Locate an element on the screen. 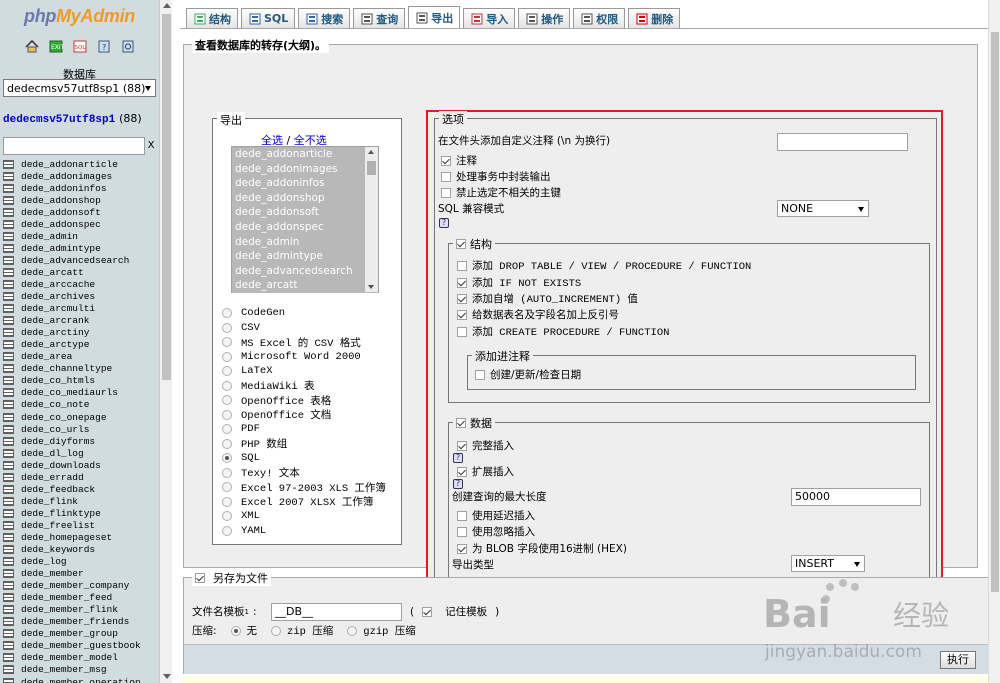  tab-import: 导入 is located at coordinates (489, 18).